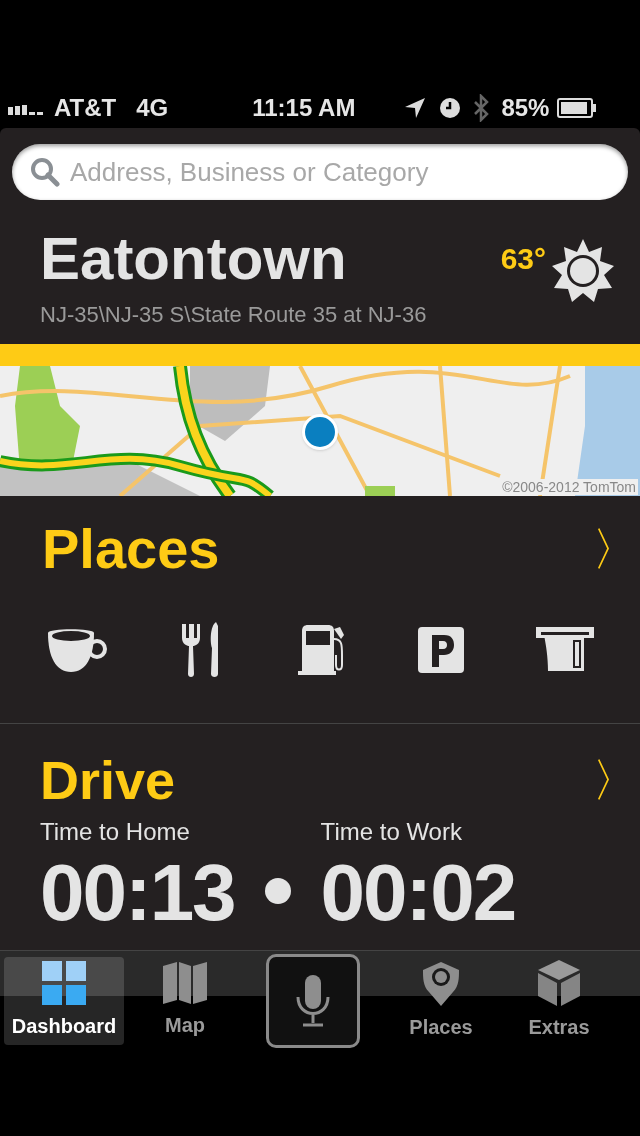 Image resolution: width=640 pixels, height=1136 pixels. Describe the element at coordinates (234, 315) in the screenshot. I see `road-name: NJ-35\NJ-35 S\State Route 35 at NJ-36` at that location.